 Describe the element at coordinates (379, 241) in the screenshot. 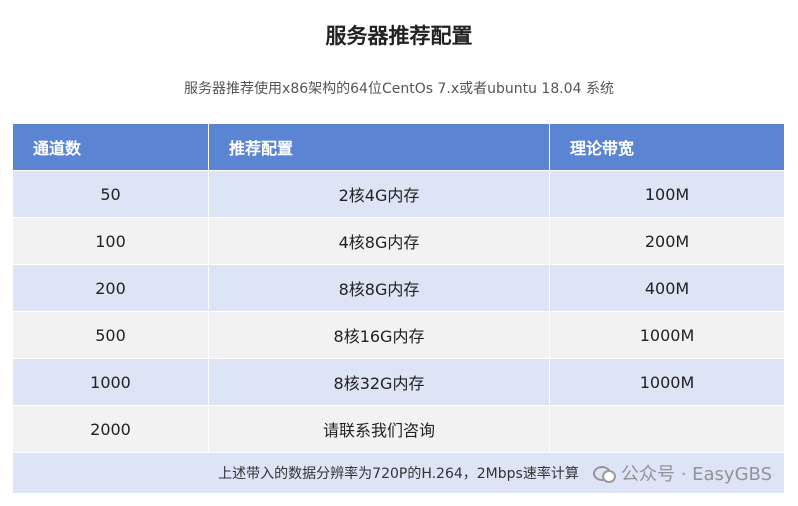

I see `cell-config: 4核8G内存` at that location.